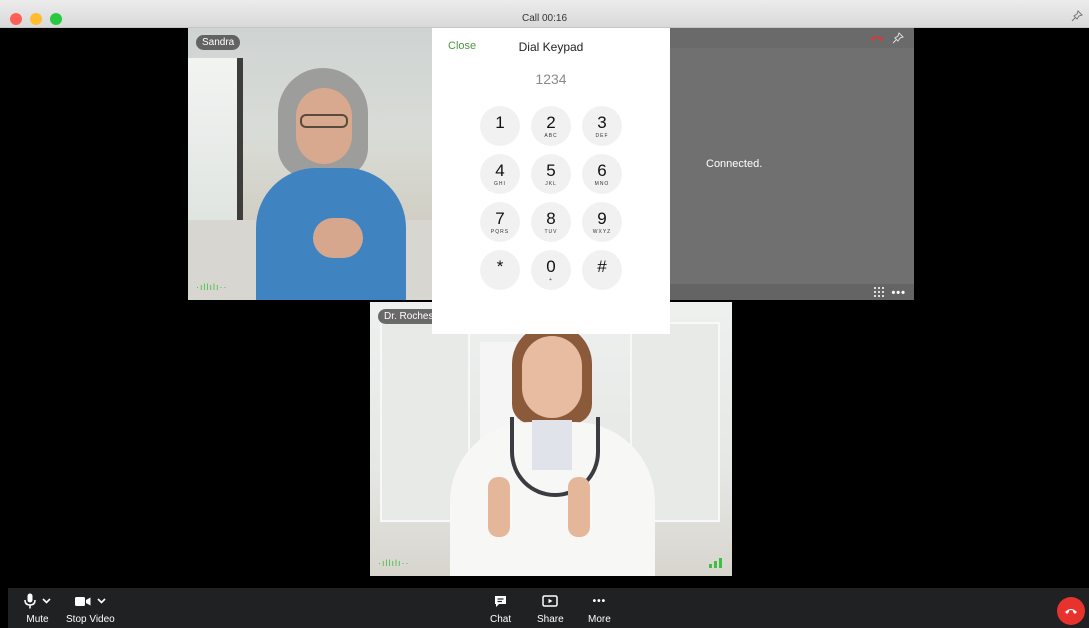 This screenshot has width=1089, height=628. What do you see at coordinates (551, 439) in the screenshot?
I see `video-tile-dr-roches: Dr. Roches ·ıllılı··` at bounding box center [551, 439].